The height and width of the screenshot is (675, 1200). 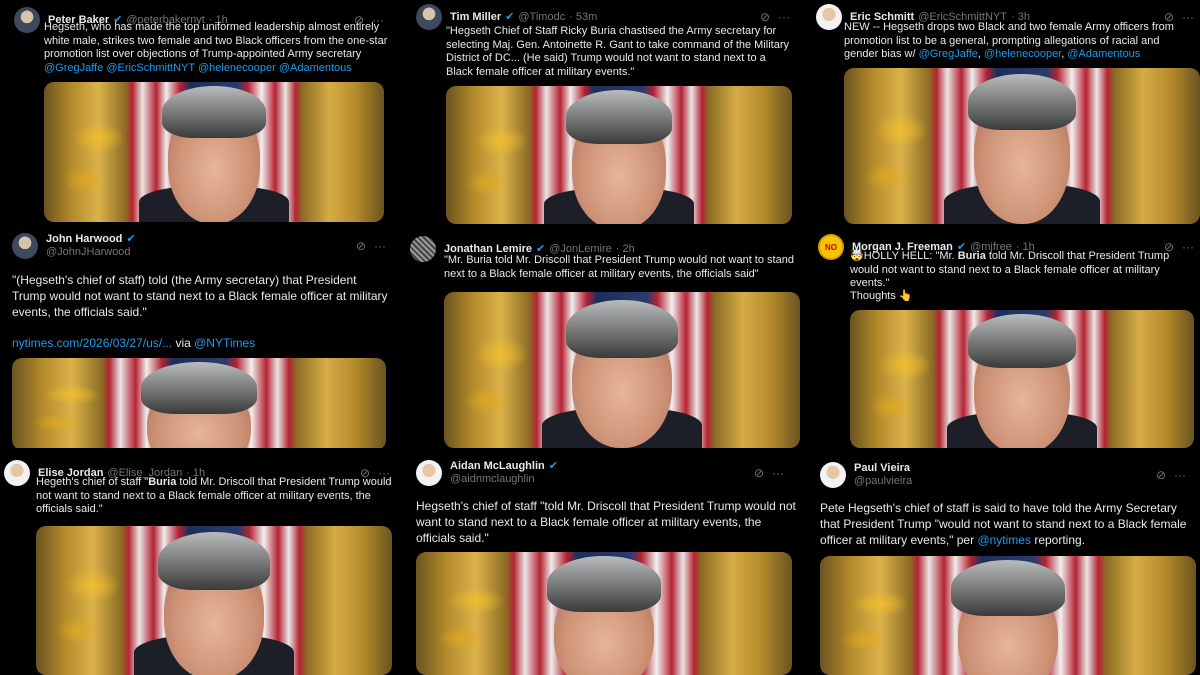 What do you see at coordinates (1103, 54) in the screenshot?
I see `mention-link: @Adamentous` at bounding box center [1103, 54].